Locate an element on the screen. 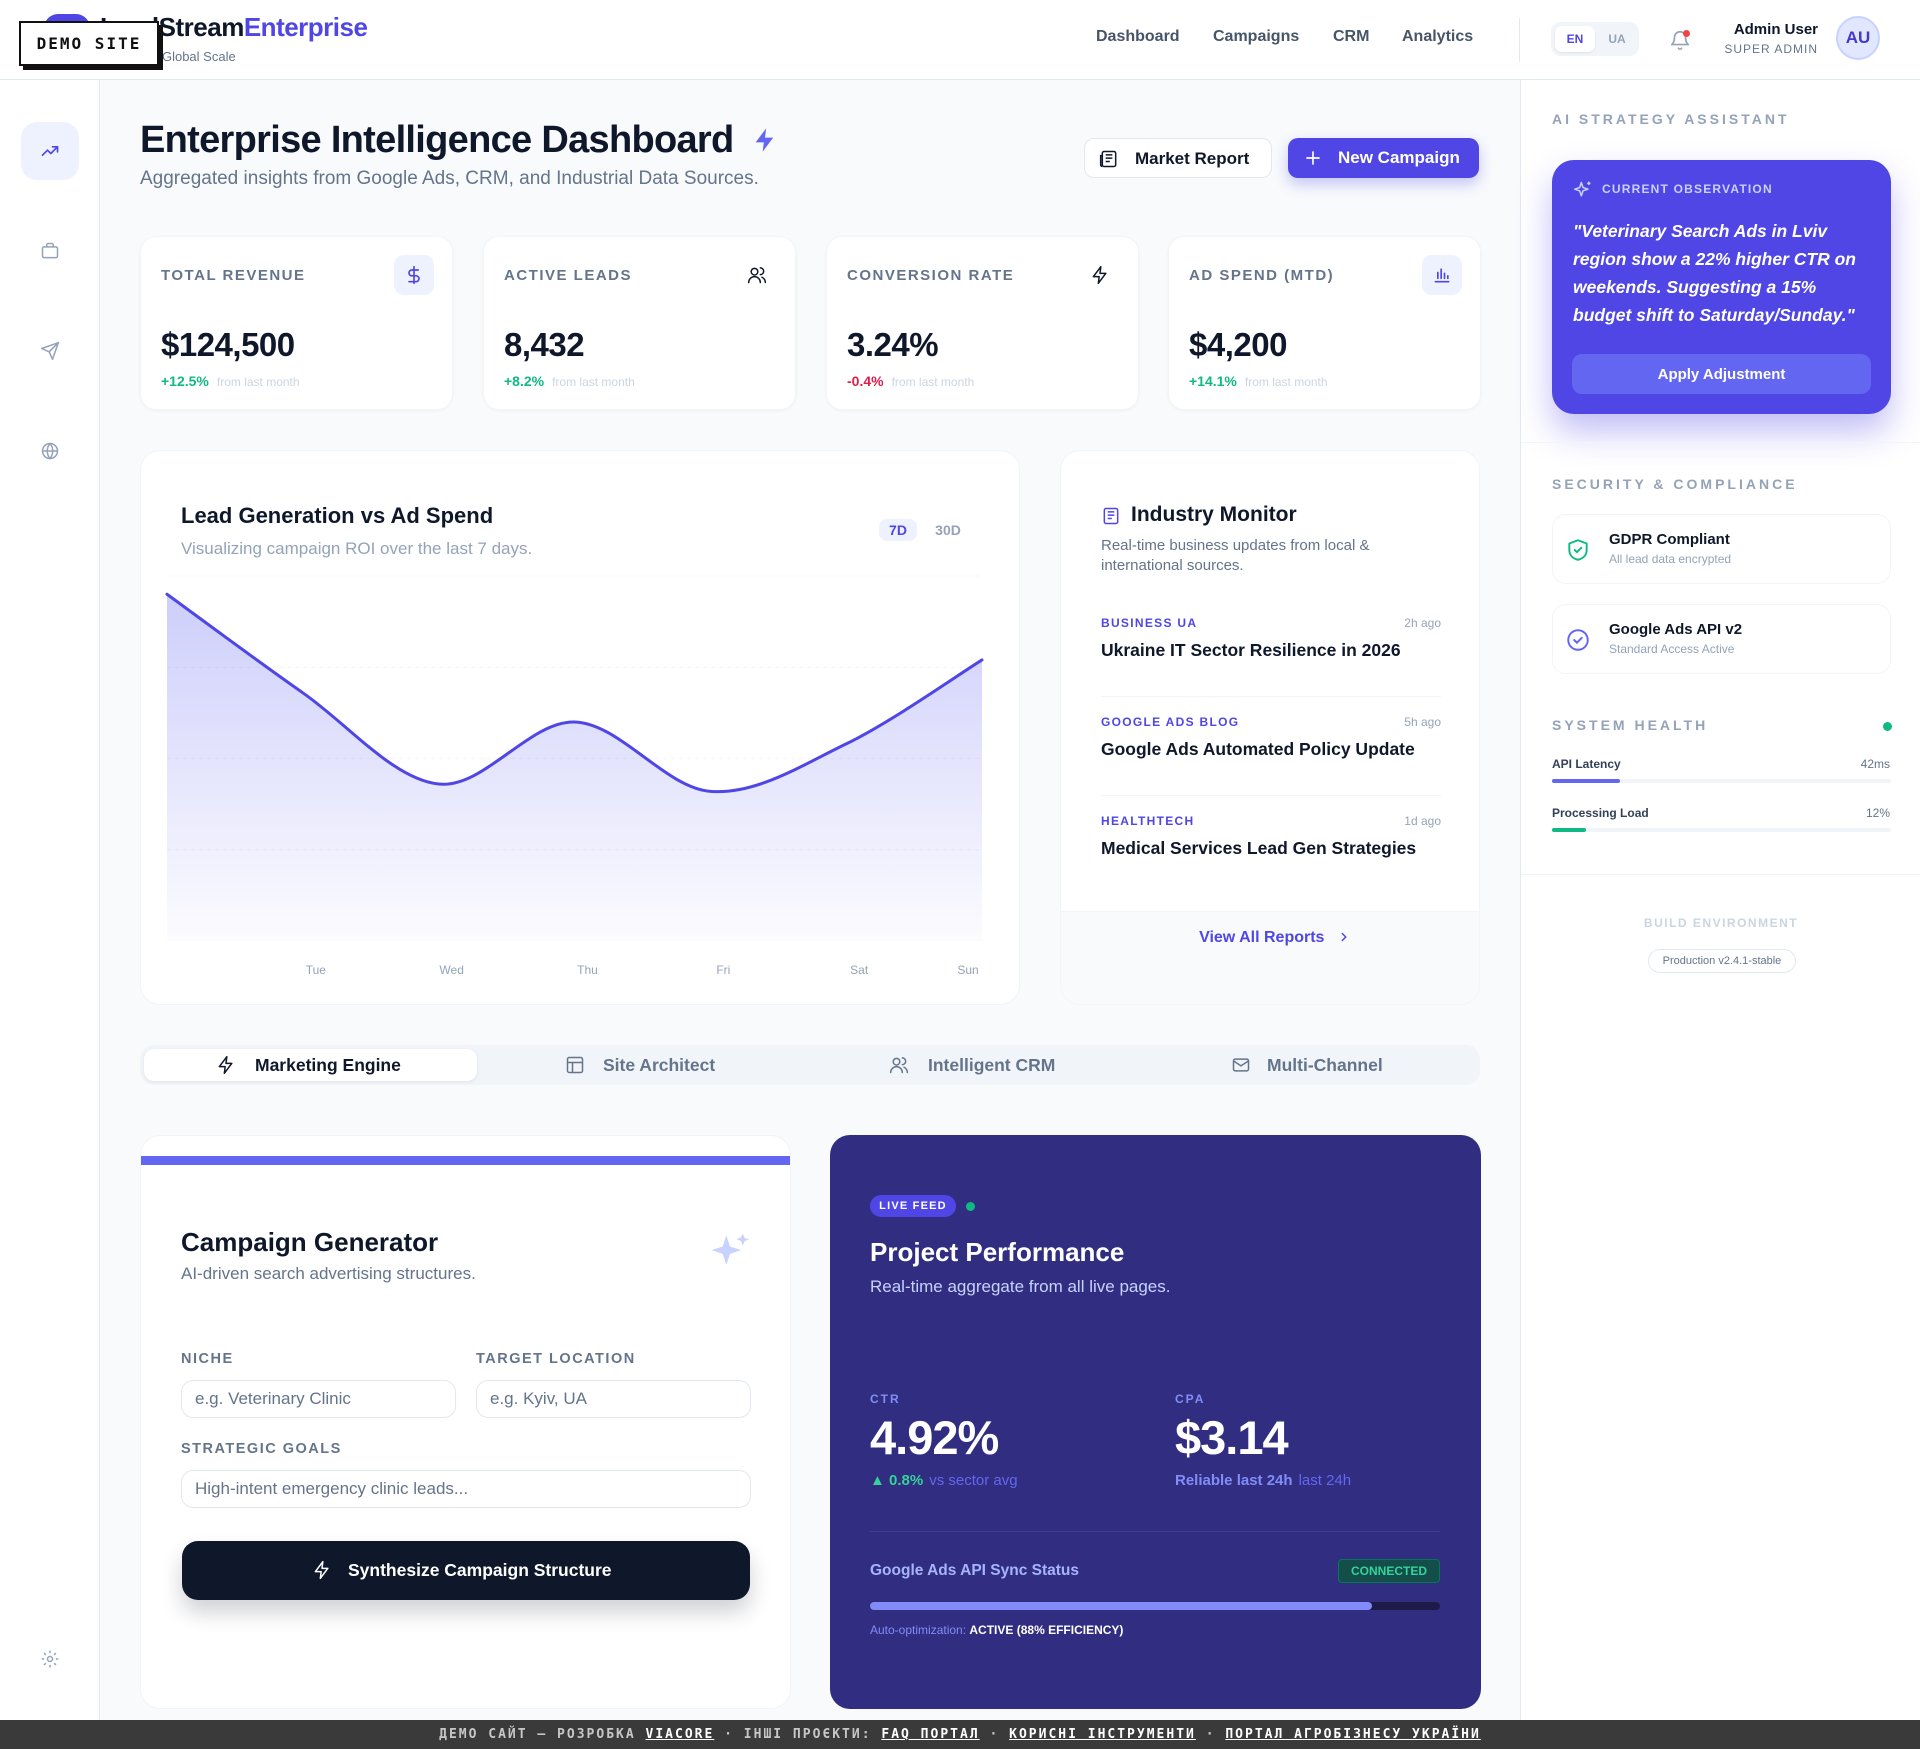  apply-adjustment-button: Apply Adjustment is located at coordinates (1721, 374).